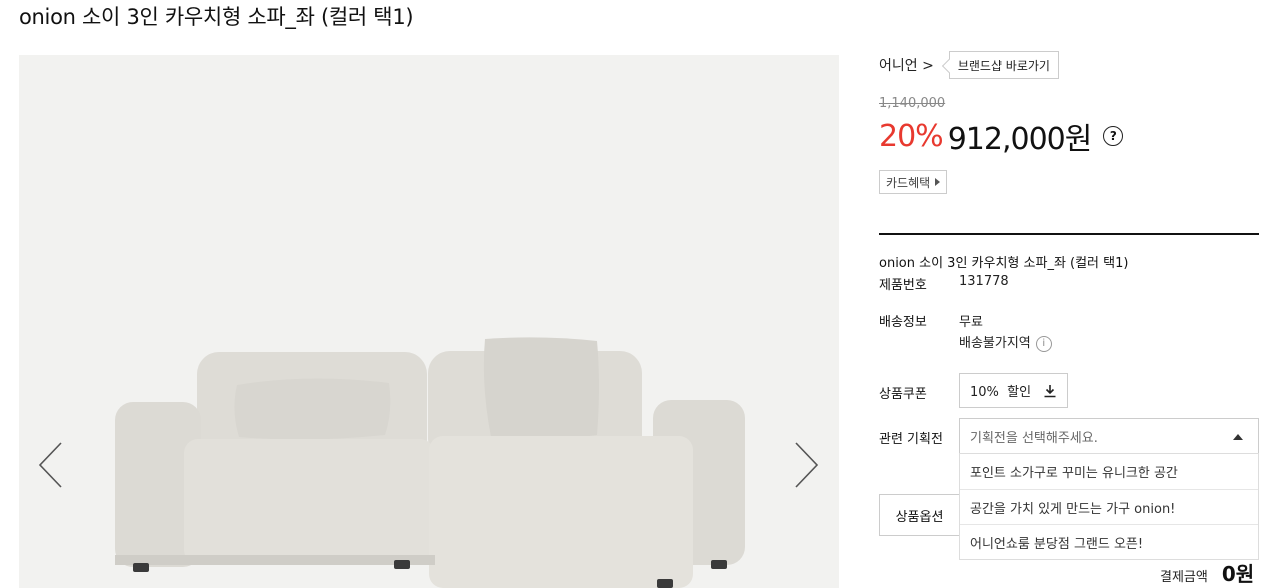  Describe the element at coordinates (911, 136) in the screenshot. I see `discount-rate: 20%` at that location.